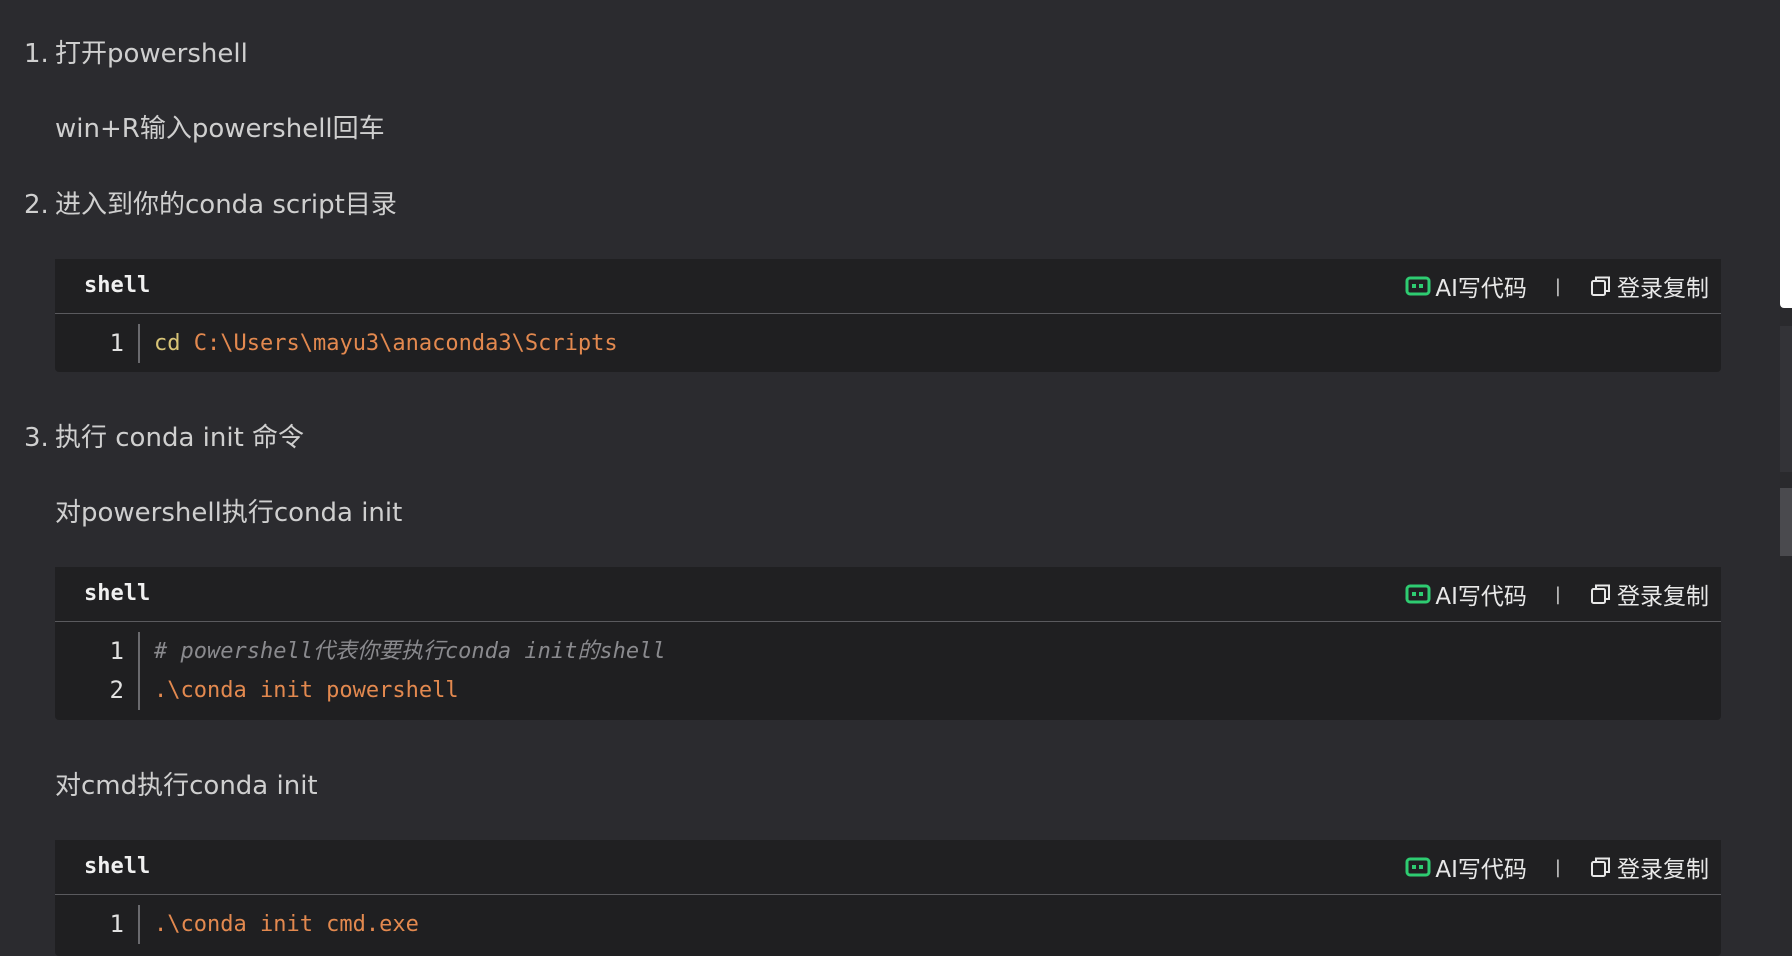 Image resolution: width=1792 pixels, height=956 pixels. What do you see at coordinates (1786, 522) in the screenshot?
I see `scrollbar-thumb` at bounding box center [1786, 522].